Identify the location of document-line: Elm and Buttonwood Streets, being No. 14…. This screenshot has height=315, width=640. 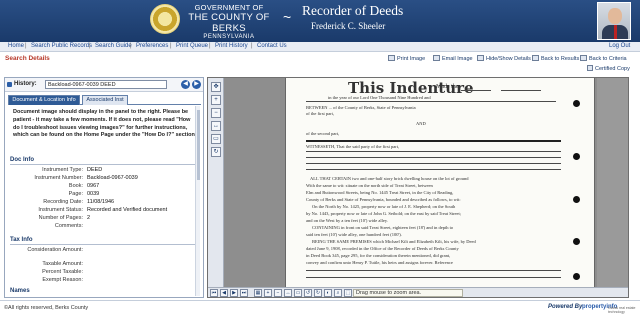
(380, 192).